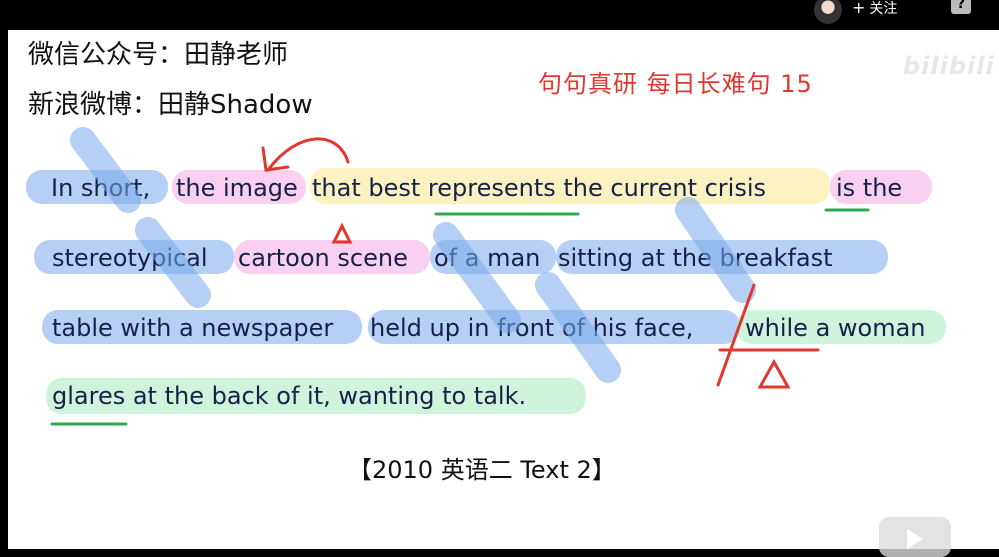  What do you see at coordinates (499, 15) in the screenshot?
I see `video-top-bar: + 关注 ?` at bounding box center [499, 15].